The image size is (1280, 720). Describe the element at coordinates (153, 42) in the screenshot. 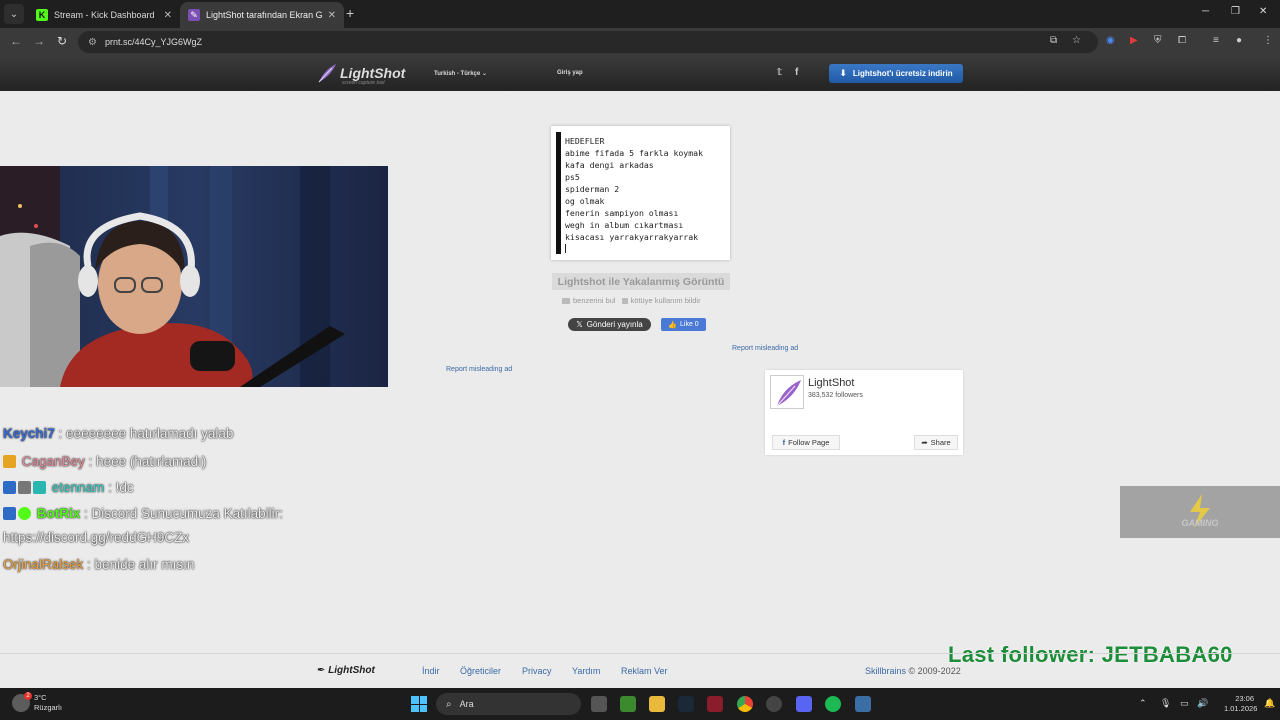

I see `url-text: prnt.sc/44Cy_YJG6WgZ` at that location.